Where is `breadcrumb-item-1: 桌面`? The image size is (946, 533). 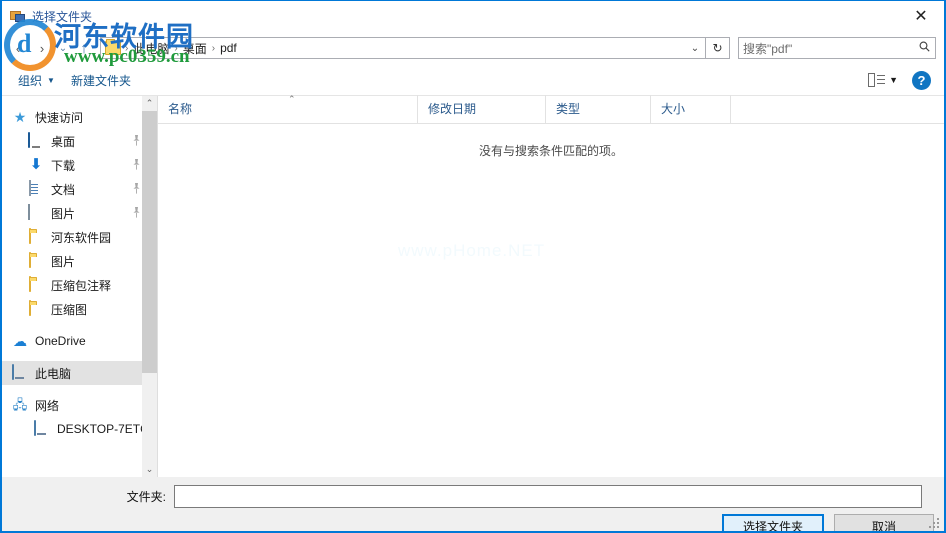
breadcrumb-item-1: 桌面 is located at coordinates (195, 48).